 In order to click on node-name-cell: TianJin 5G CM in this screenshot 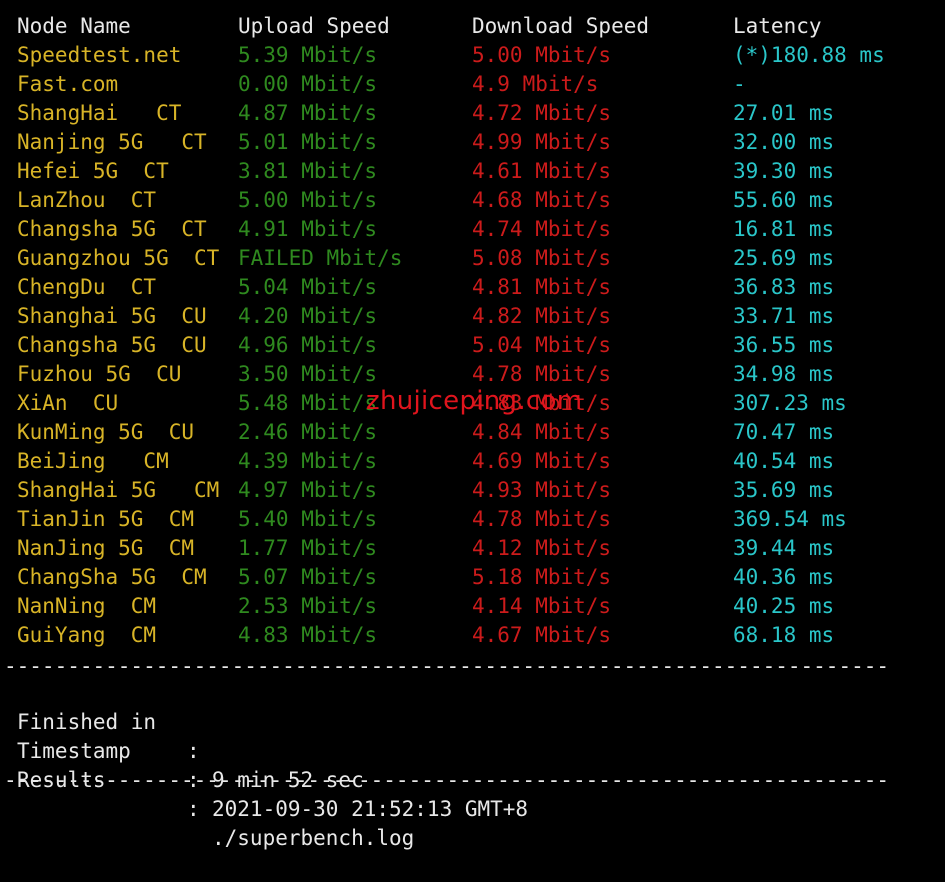, I will do `click(106, 519)`.